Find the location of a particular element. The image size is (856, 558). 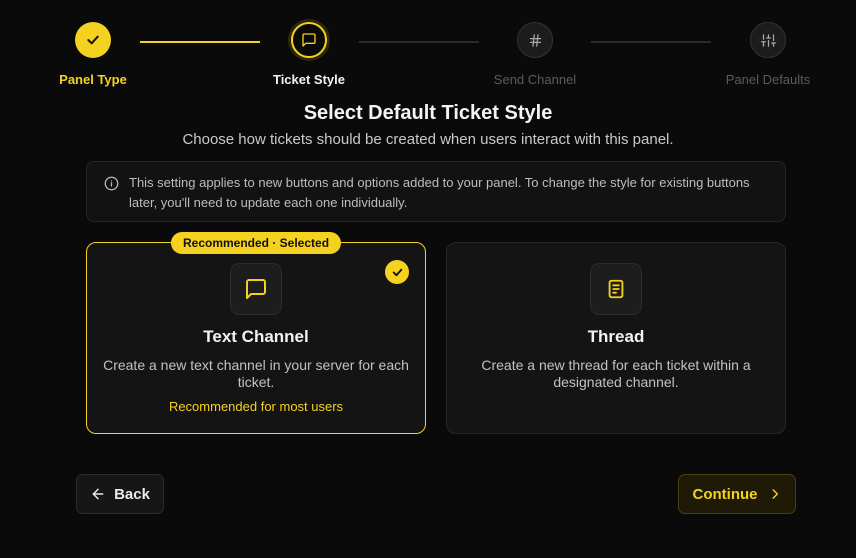

step-label: Send Channel is located at coordinates (535, 79).